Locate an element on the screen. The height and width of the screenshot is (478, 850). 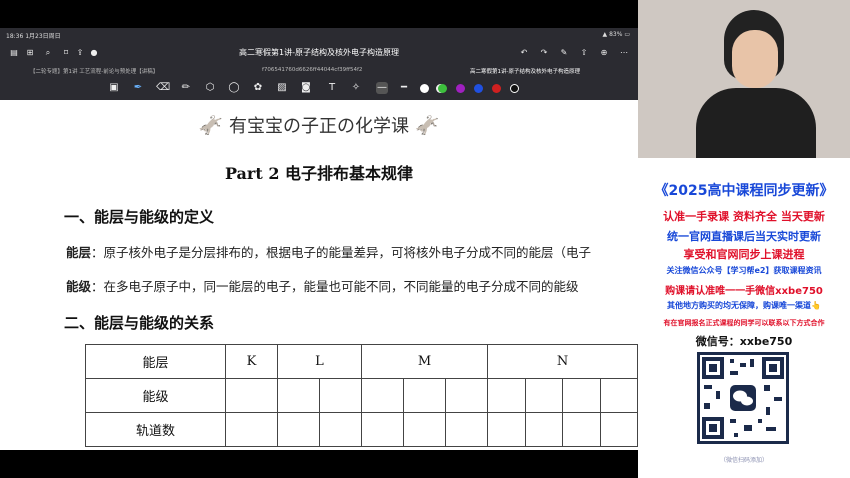
stroke-thin-icon: — is located at coordinates (382, 88).